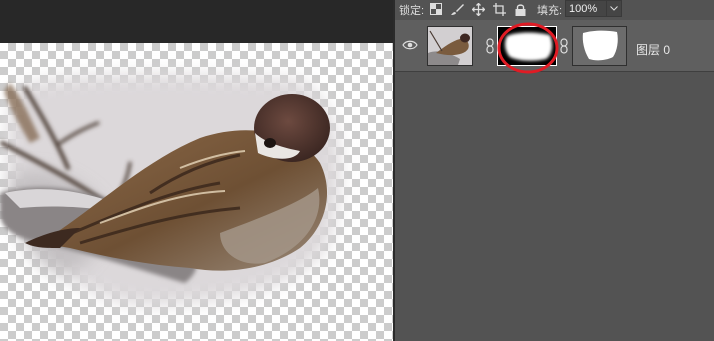 This screenshot has height=341, width=714. What do you see at coordinates (478, 9) in the screenshot?
I see `position-move-icon` at bounding box center [478, 9].